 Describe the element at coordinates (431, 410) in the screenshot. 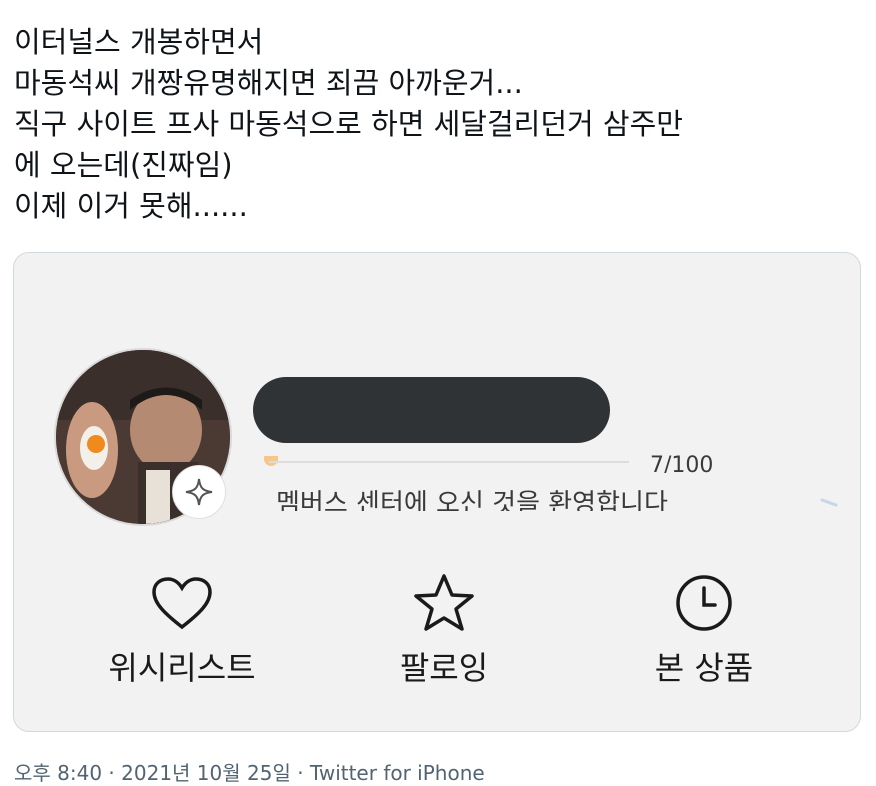

I see `redacted-username` at that location.